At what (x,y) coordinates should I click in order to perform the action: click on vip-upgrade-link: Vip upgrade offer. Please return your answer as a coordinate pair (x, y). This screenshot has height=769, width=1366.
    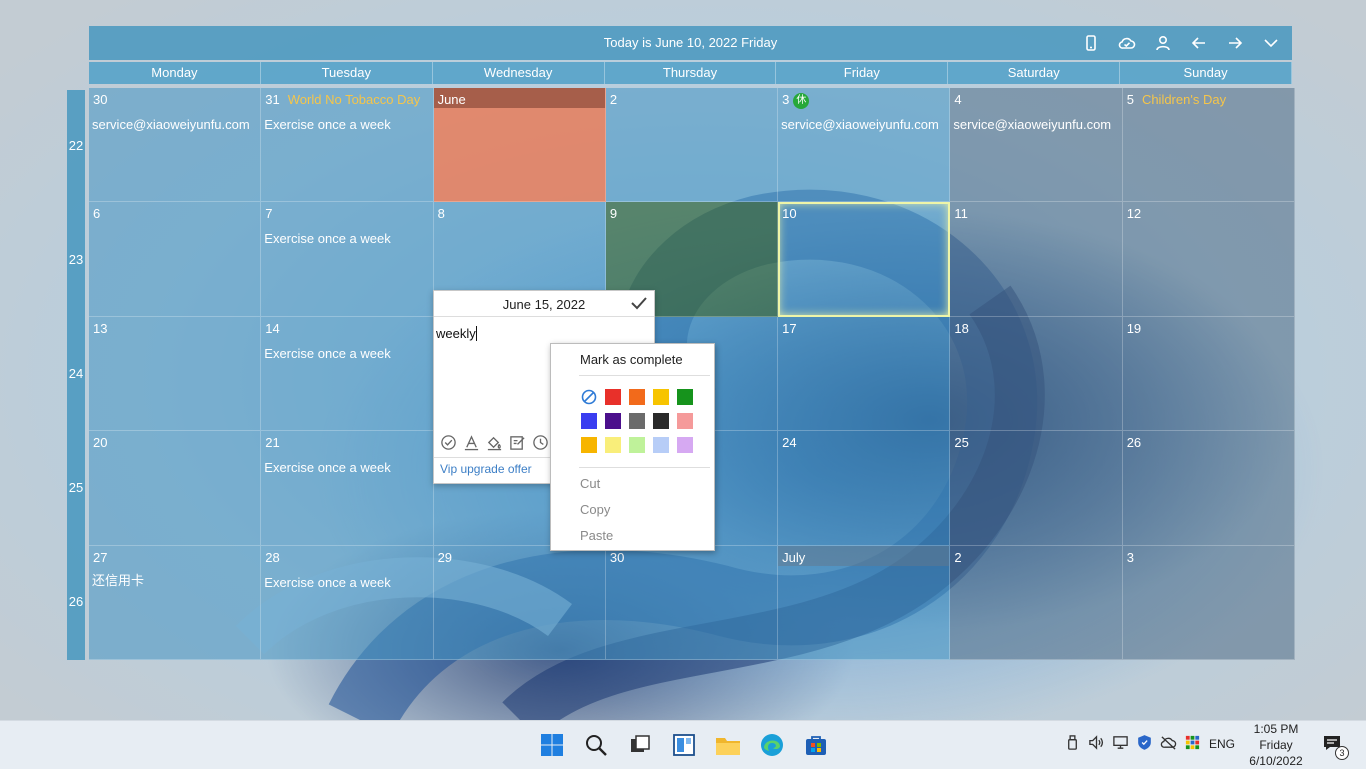
    Looking at the image, I should click on (486, 469).